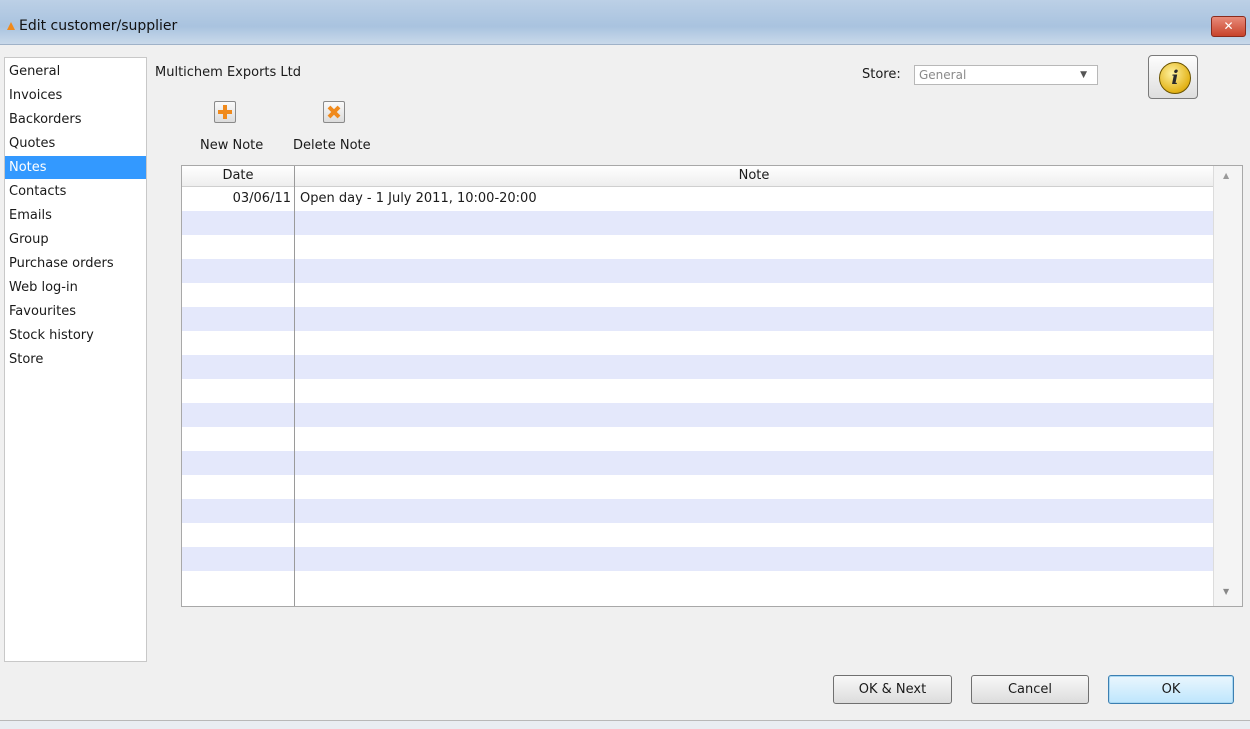 The height and width of the screenshot is (729, 1250). Describe the element at coordinates (1228, 26) in the screenshot. I see `close-button: ✕` at that location.